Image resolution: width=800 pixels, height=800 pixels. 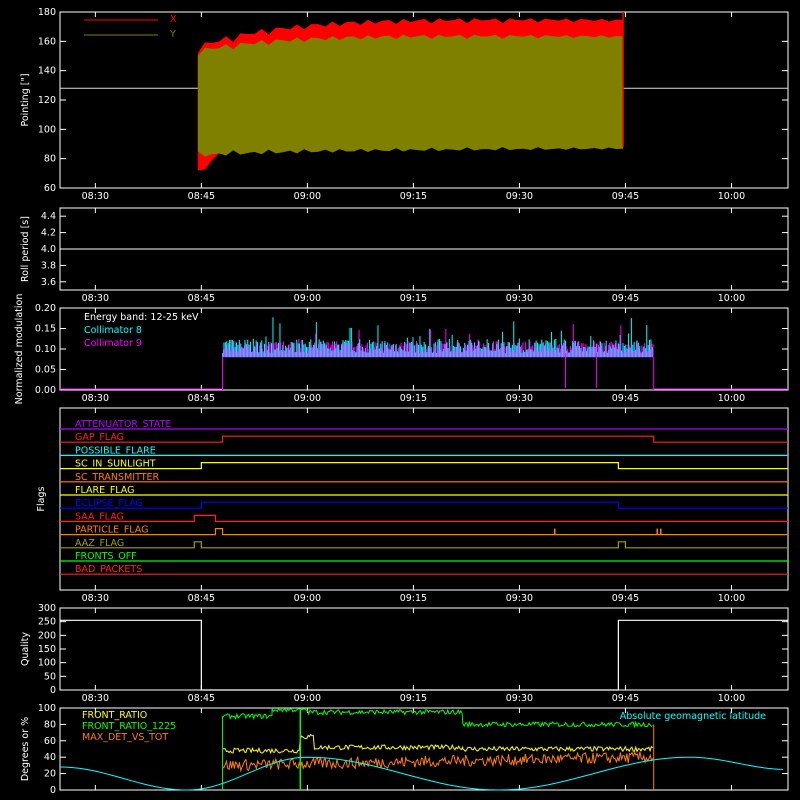 What do you see at coordinates (129, 726) in the screenshot?
I see `legend-front-ratio-1225: FRONT_RATIO_1225` at bounding box center [129, 726].